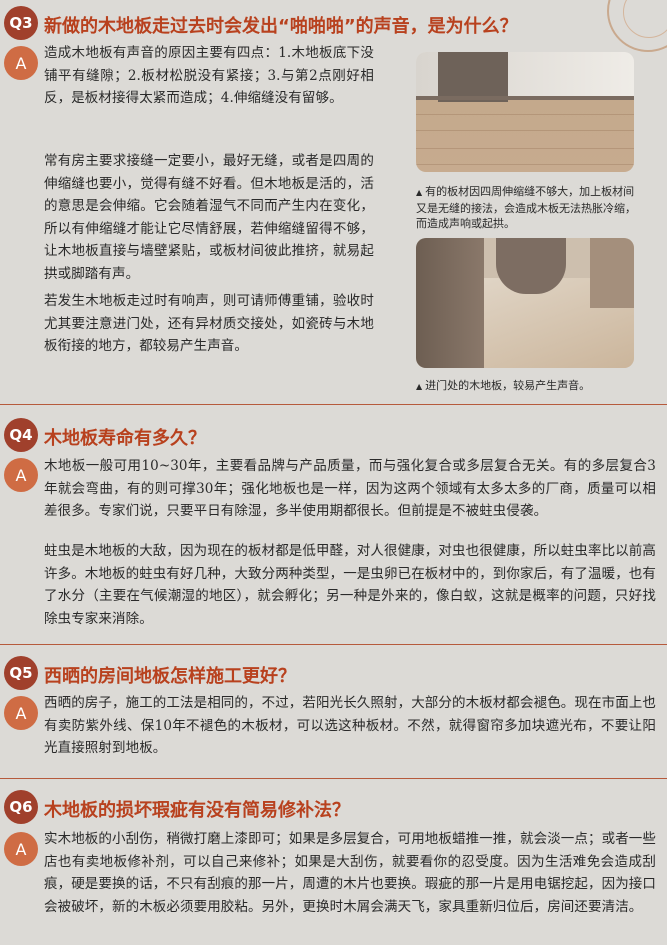 The height and width of the screenshot is (945, 667). What do you see at coordinates (21, 673) in the screenshot?
I see `q5-badge: Q5` at bounding box center [21, 673].